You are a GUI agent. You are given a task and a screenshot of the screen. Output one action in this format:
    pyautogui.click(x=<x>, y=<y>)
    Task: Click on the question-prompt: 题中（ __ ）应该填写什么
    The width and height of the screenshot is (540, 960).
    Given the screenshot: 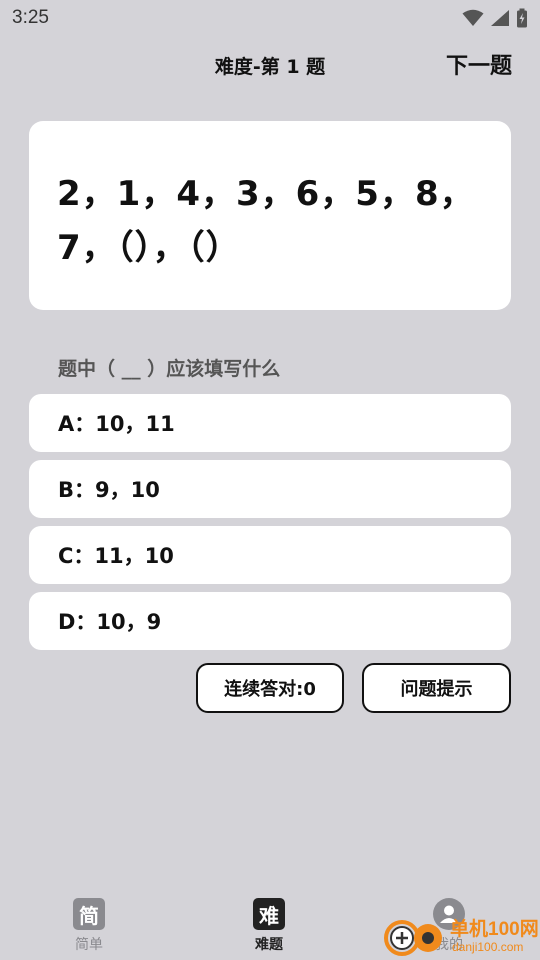 What is the action you would take?
    pyautogui.click(x=169, y=369)
    